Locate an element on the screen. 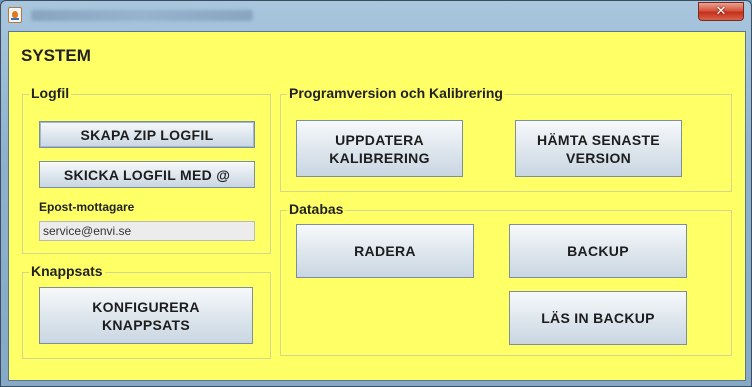 Image resolution: width=752 pixels, height=387 pixels. program-version-group-title: Programversion och Kalibrering is located at coordinates (396, 93).